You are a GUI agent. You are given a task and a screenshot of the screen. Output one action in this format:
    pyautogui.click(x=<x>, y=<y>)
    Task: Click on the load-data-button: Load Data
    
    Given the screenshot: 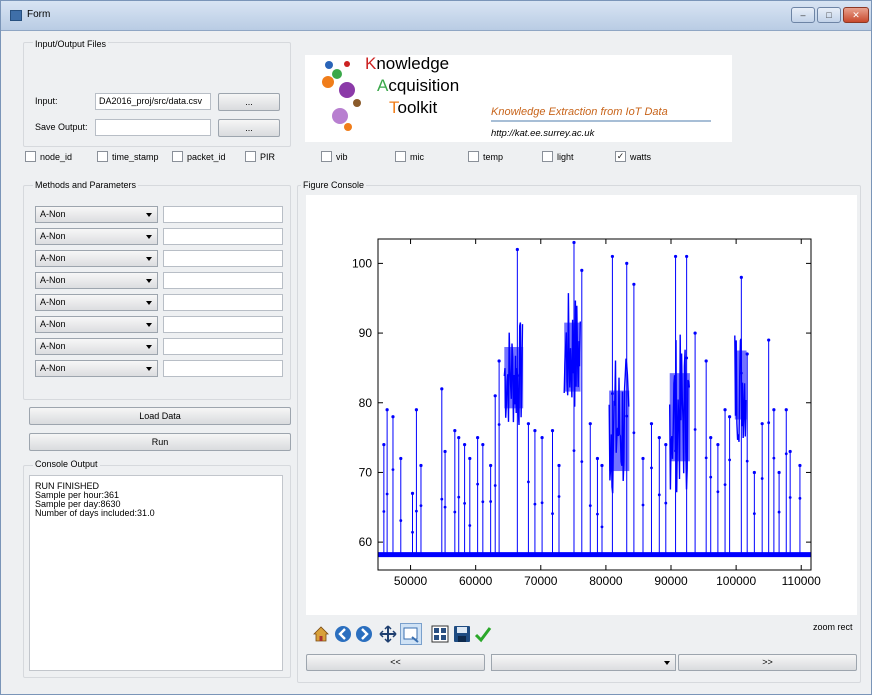 What is the action you would take?
    pyautogui.click(x=160, y=416)
    